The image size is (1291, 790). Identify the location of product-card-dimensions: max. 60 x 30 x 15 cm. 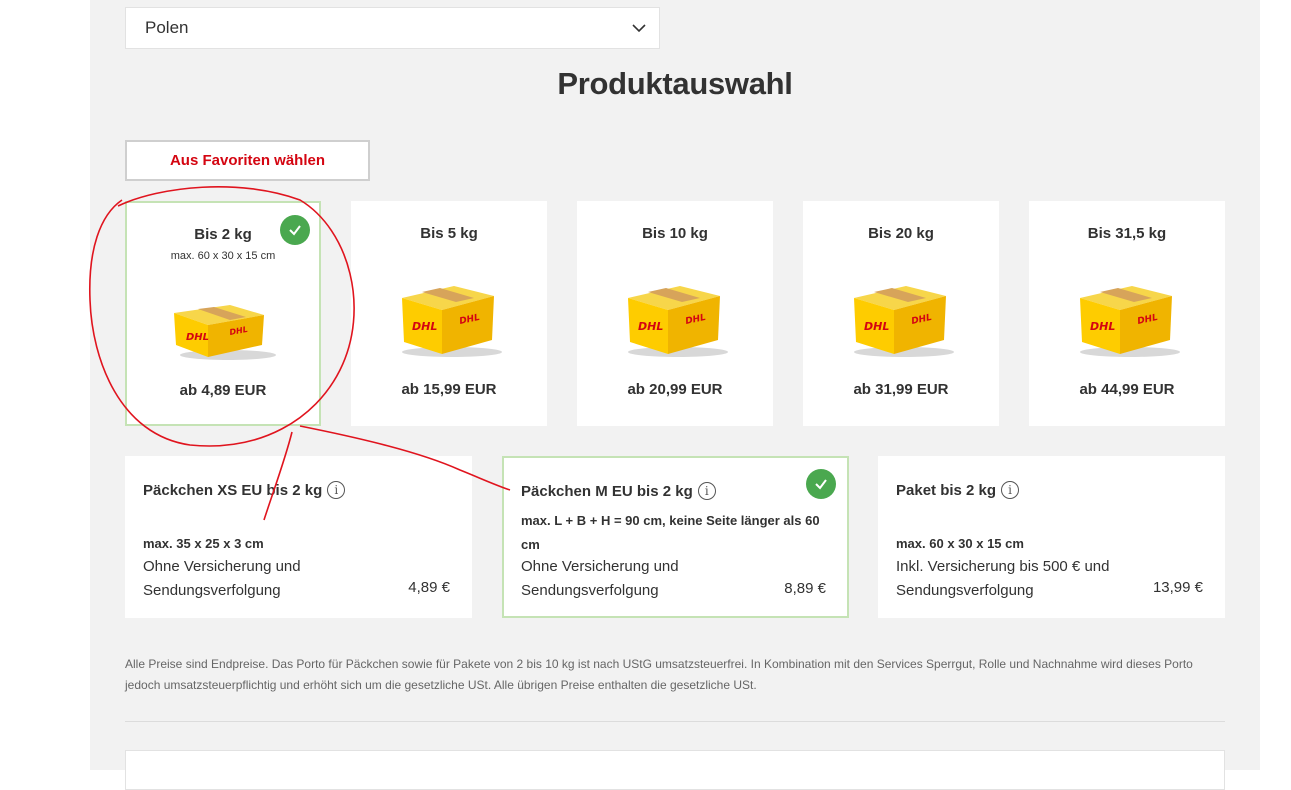
(960, 543).